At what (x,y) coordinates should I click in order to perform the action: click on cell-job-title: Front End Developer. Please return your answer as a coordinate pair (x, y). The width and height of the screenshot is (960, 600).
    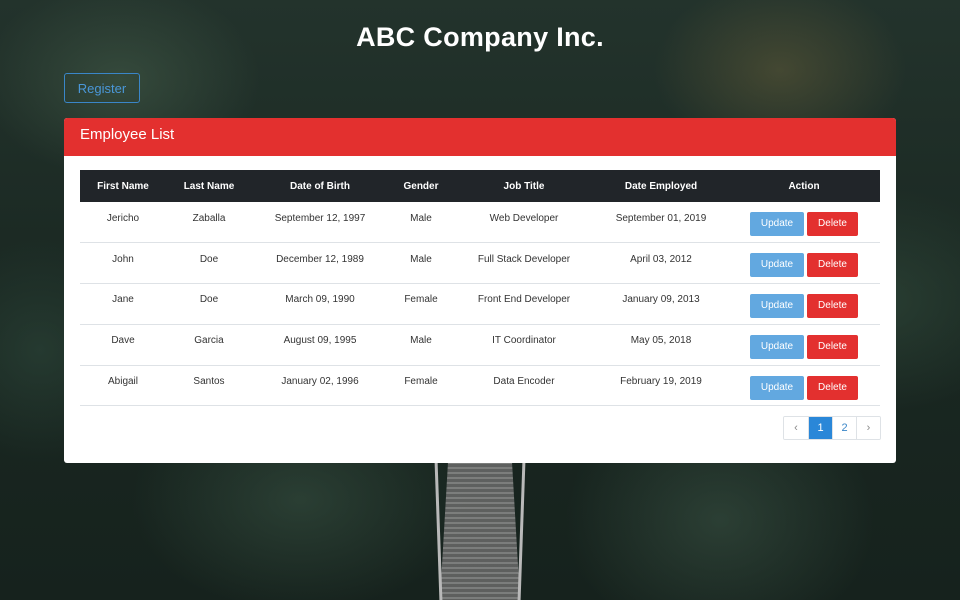
    Looking at the image, I should click on (524, 304).